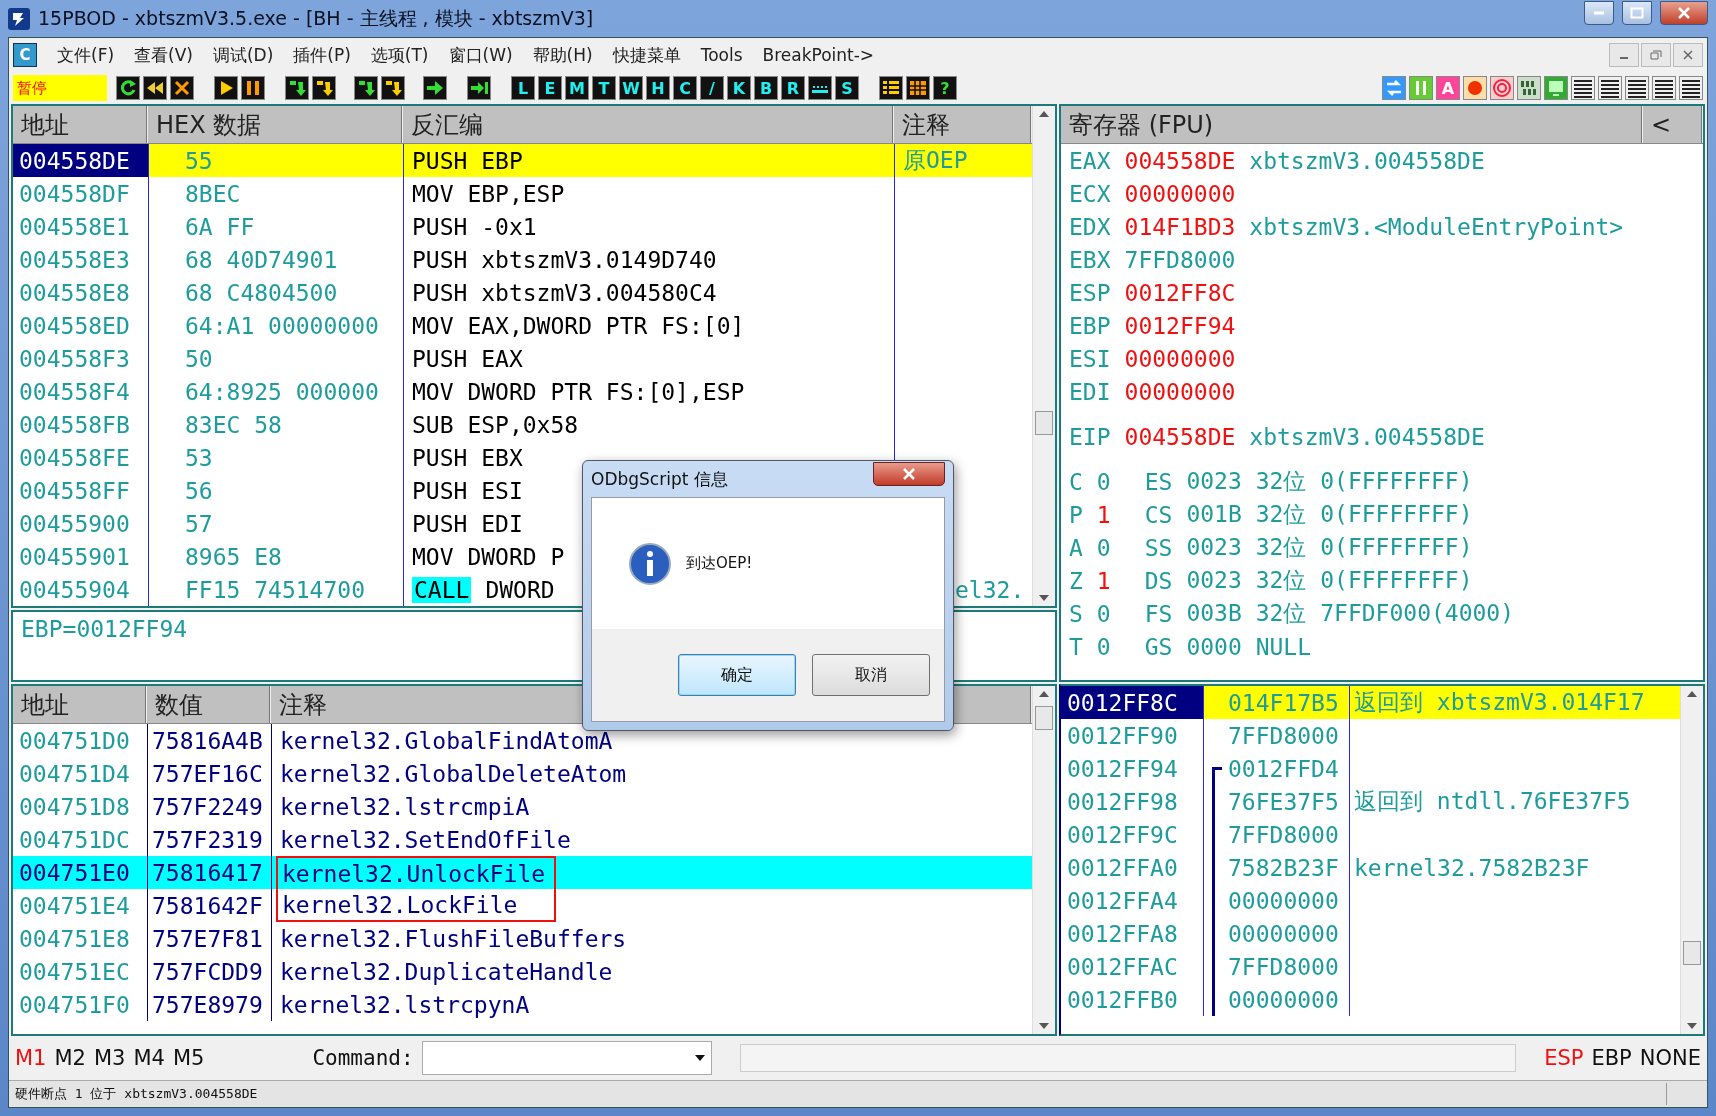  I want to click on address-cell-text: 0012FFAC, so click(1122, 967).